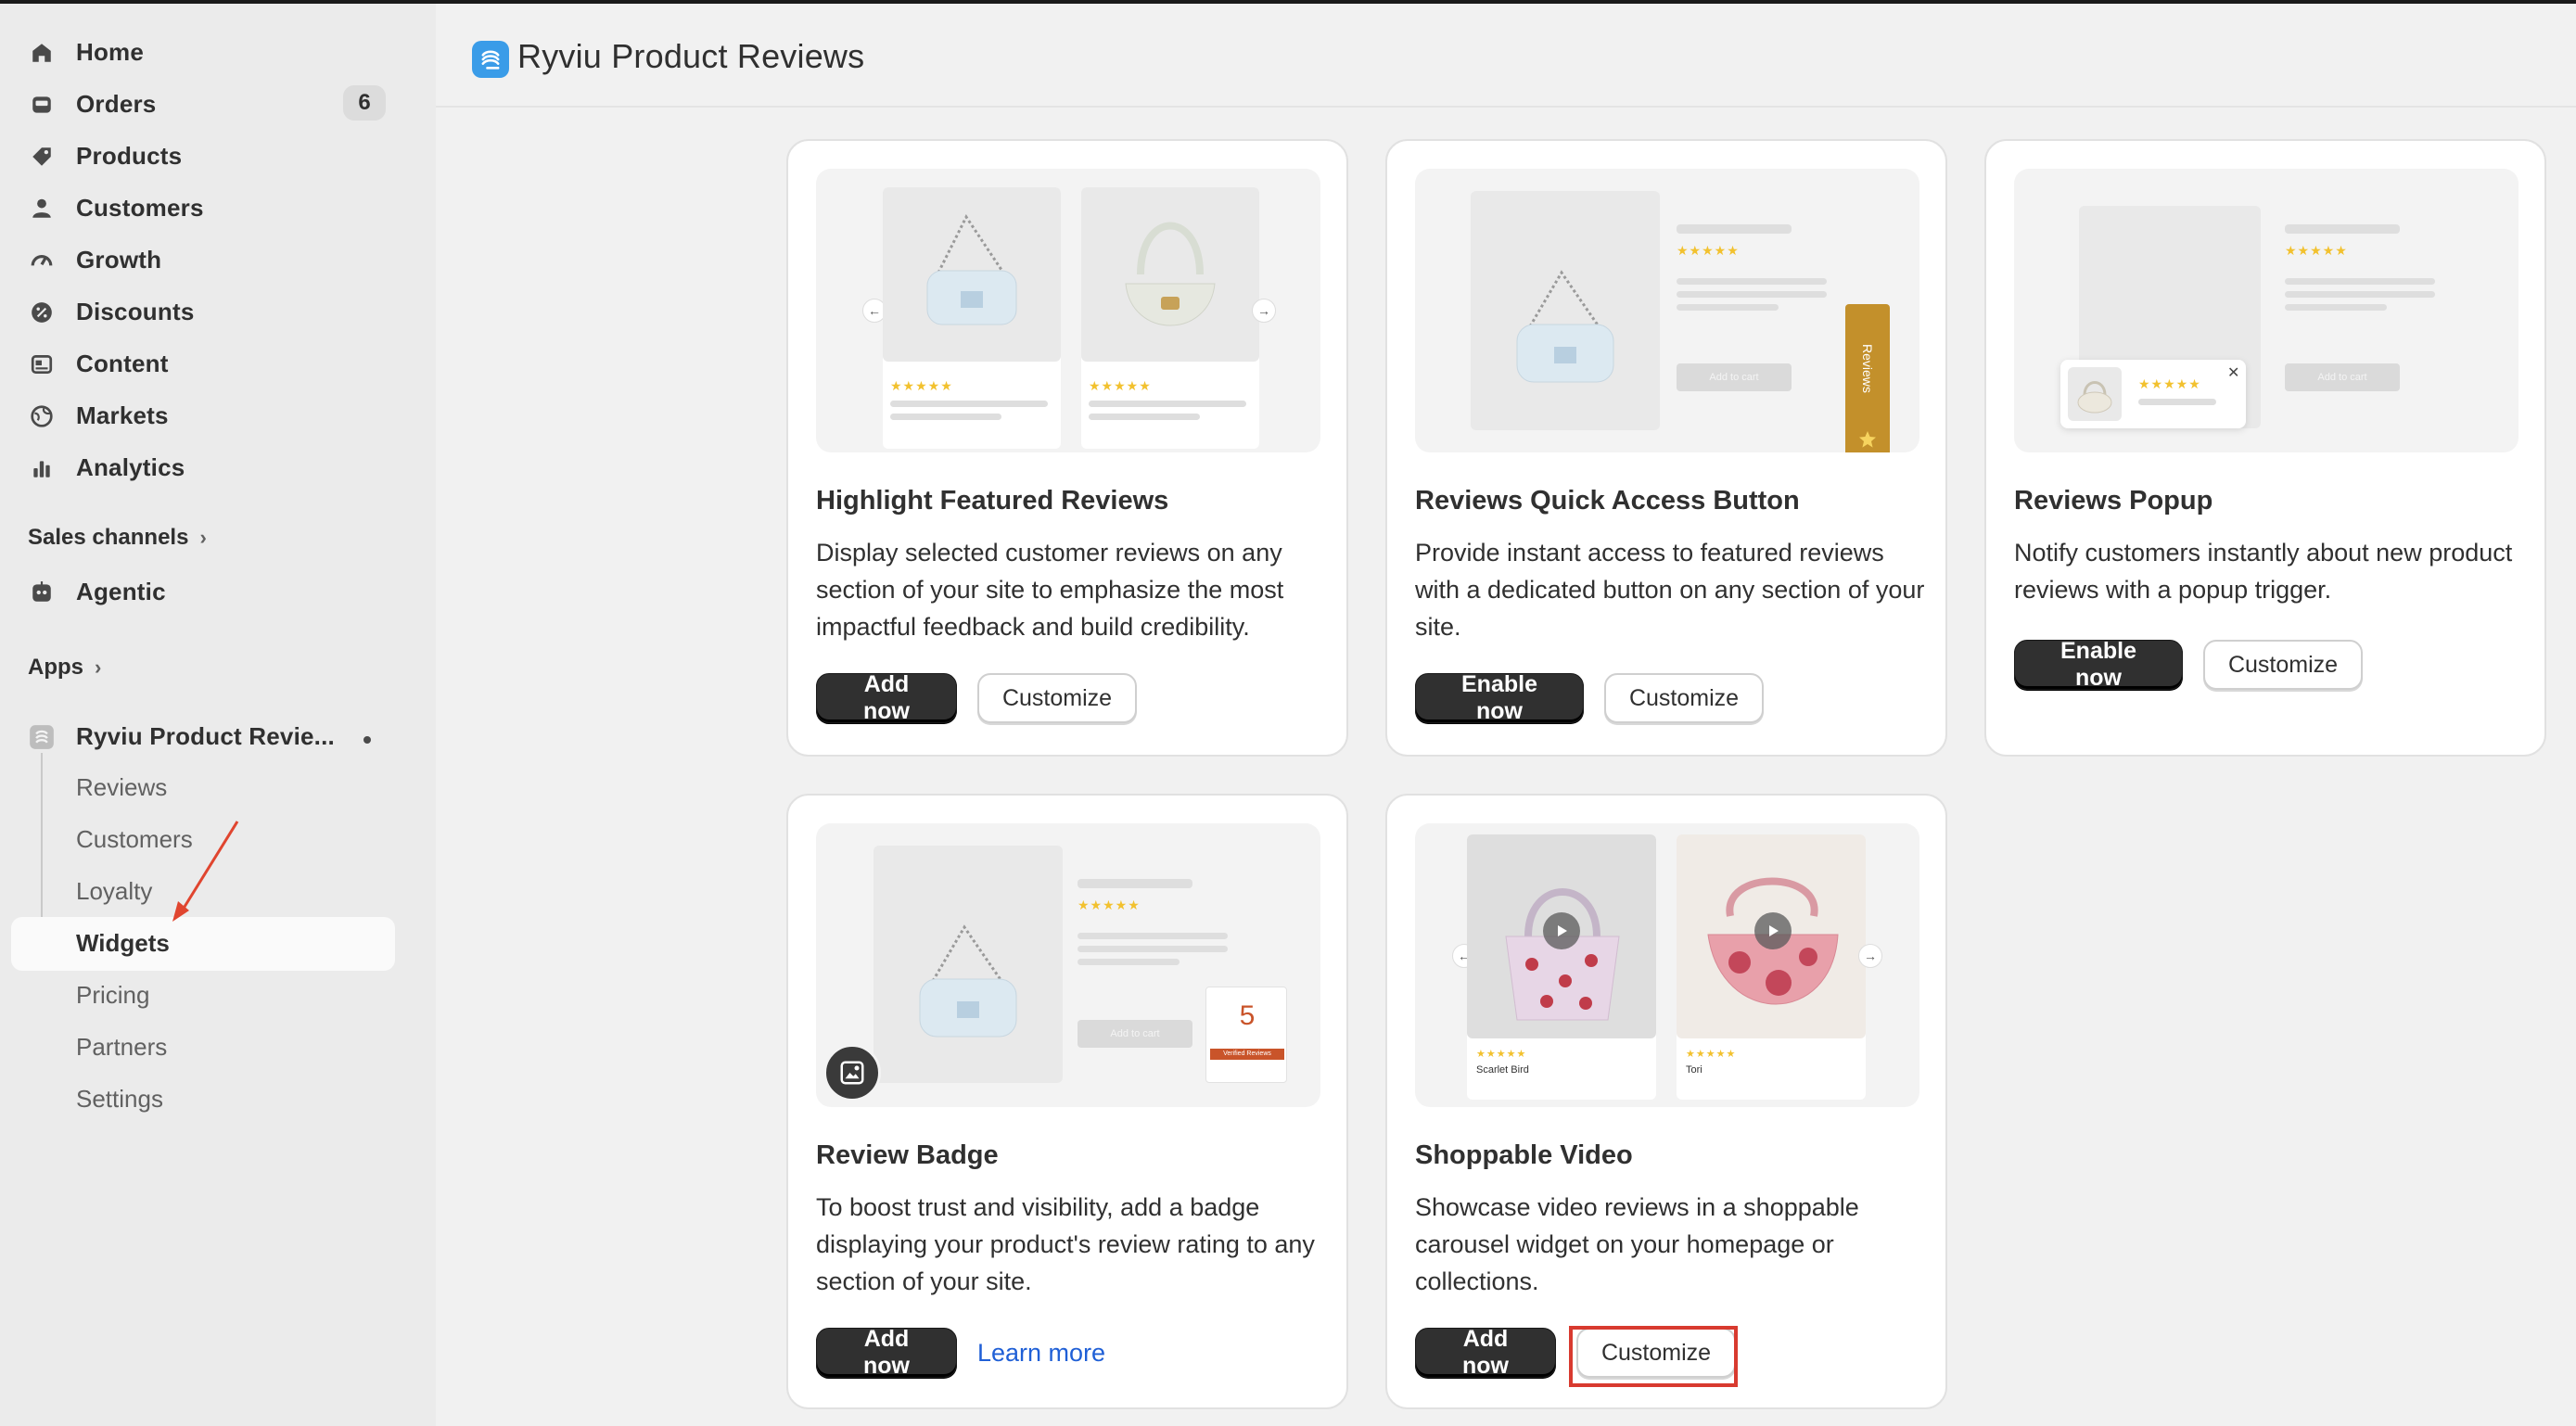 Image resolution: width=2576 pixels, height=1426 pixels. I want to click on nav-label: Products, so click(129, 155).